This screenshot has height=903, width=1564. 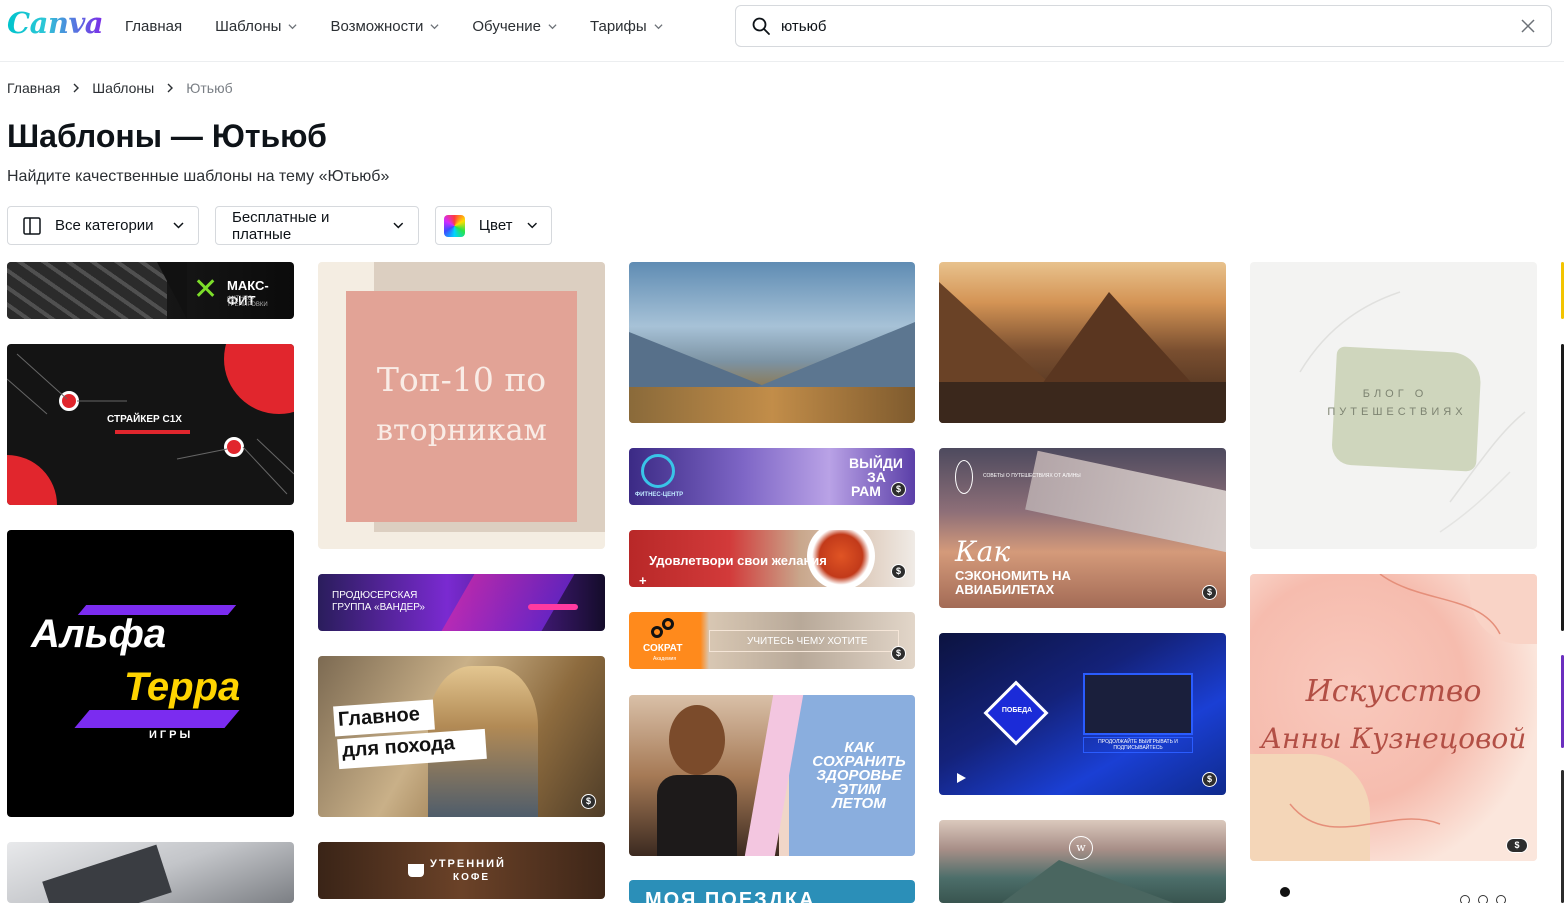 I want to click on template-text: ФИТНЕС-ТРЕНИРОВКИ, so click(x=247, y=302).